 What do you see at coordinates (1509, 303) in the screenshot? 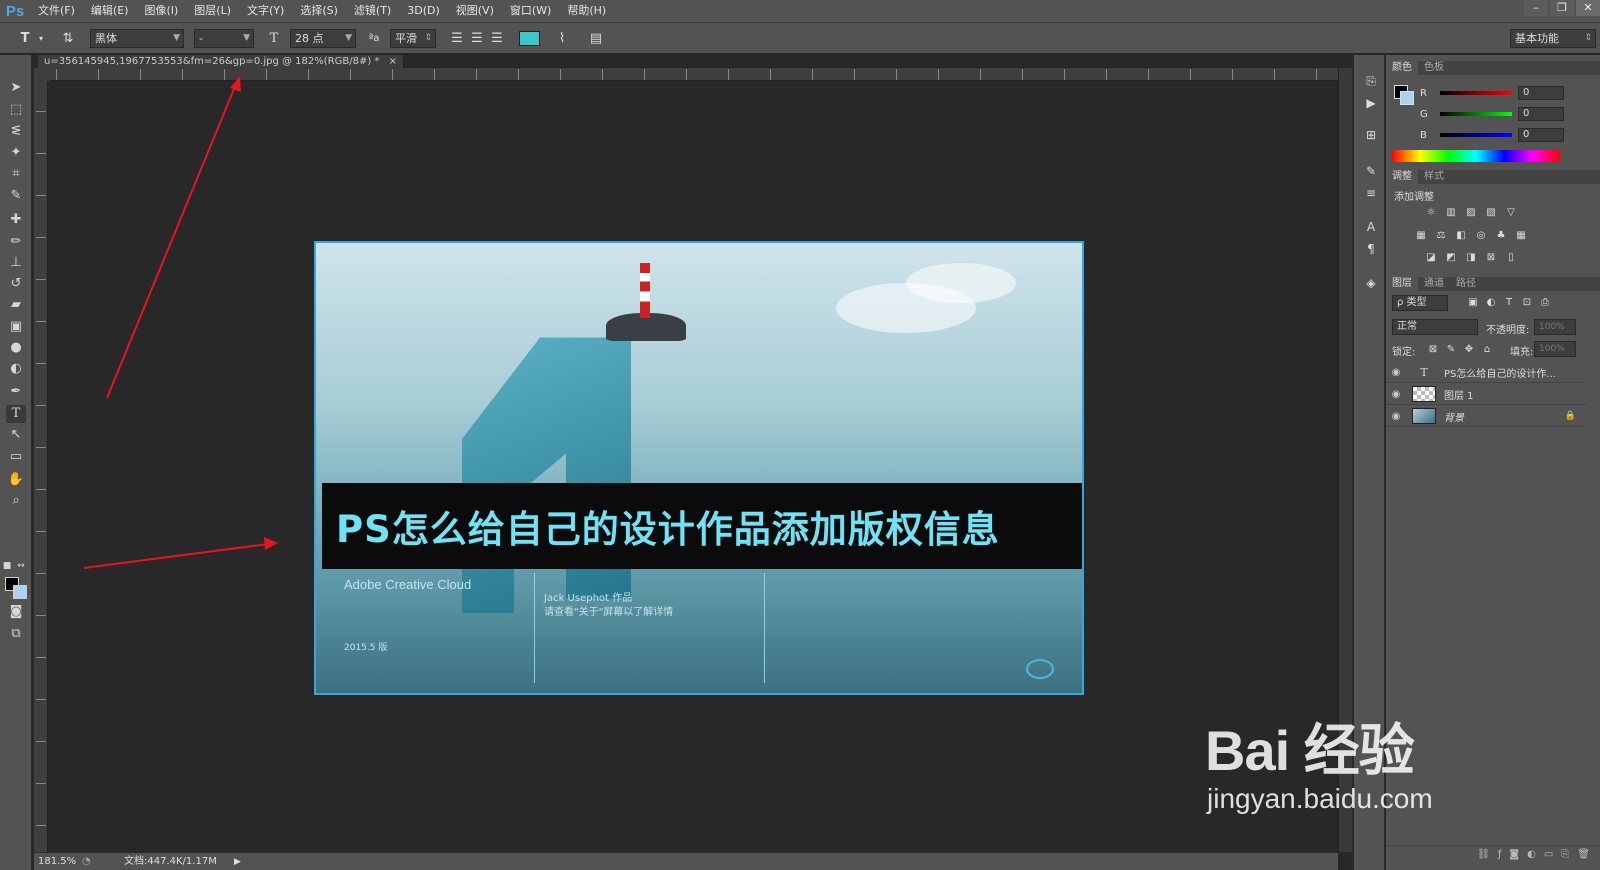
I see `filter-type-icon: T` at bounding box center [1509, 303].